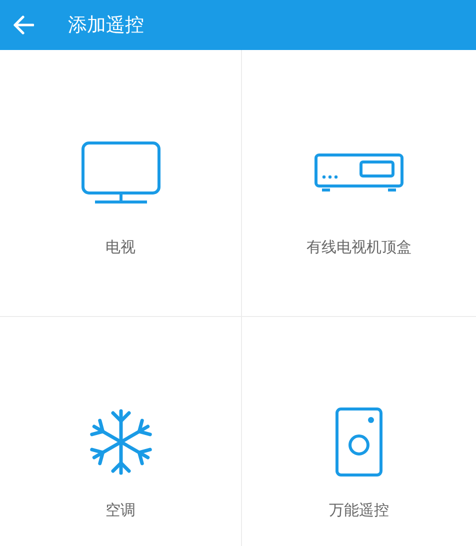  Describe the element at coordinates (120, 442) in the screenshot. I see `snowflake-icon` at that location.